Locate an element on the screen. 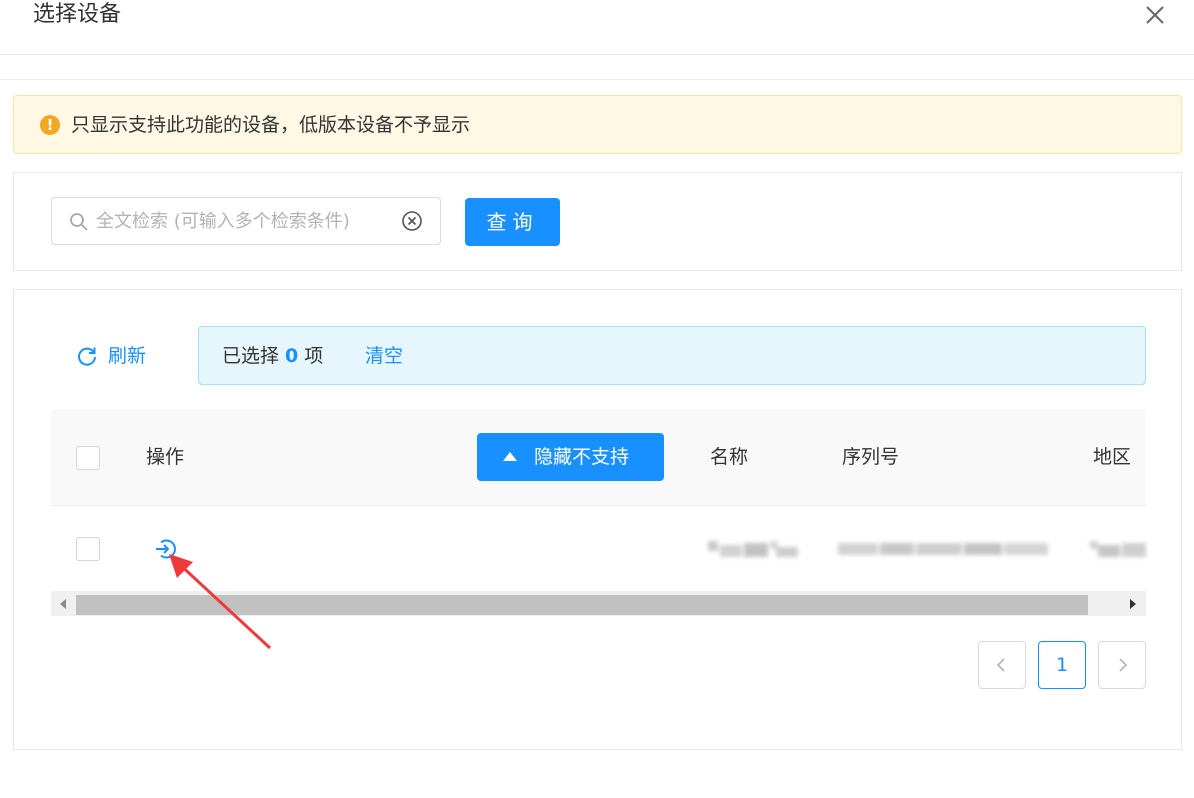 This screenshot has height=798, width=1194. selection-prefix: 已选择 is located at coordinates (251, 356).